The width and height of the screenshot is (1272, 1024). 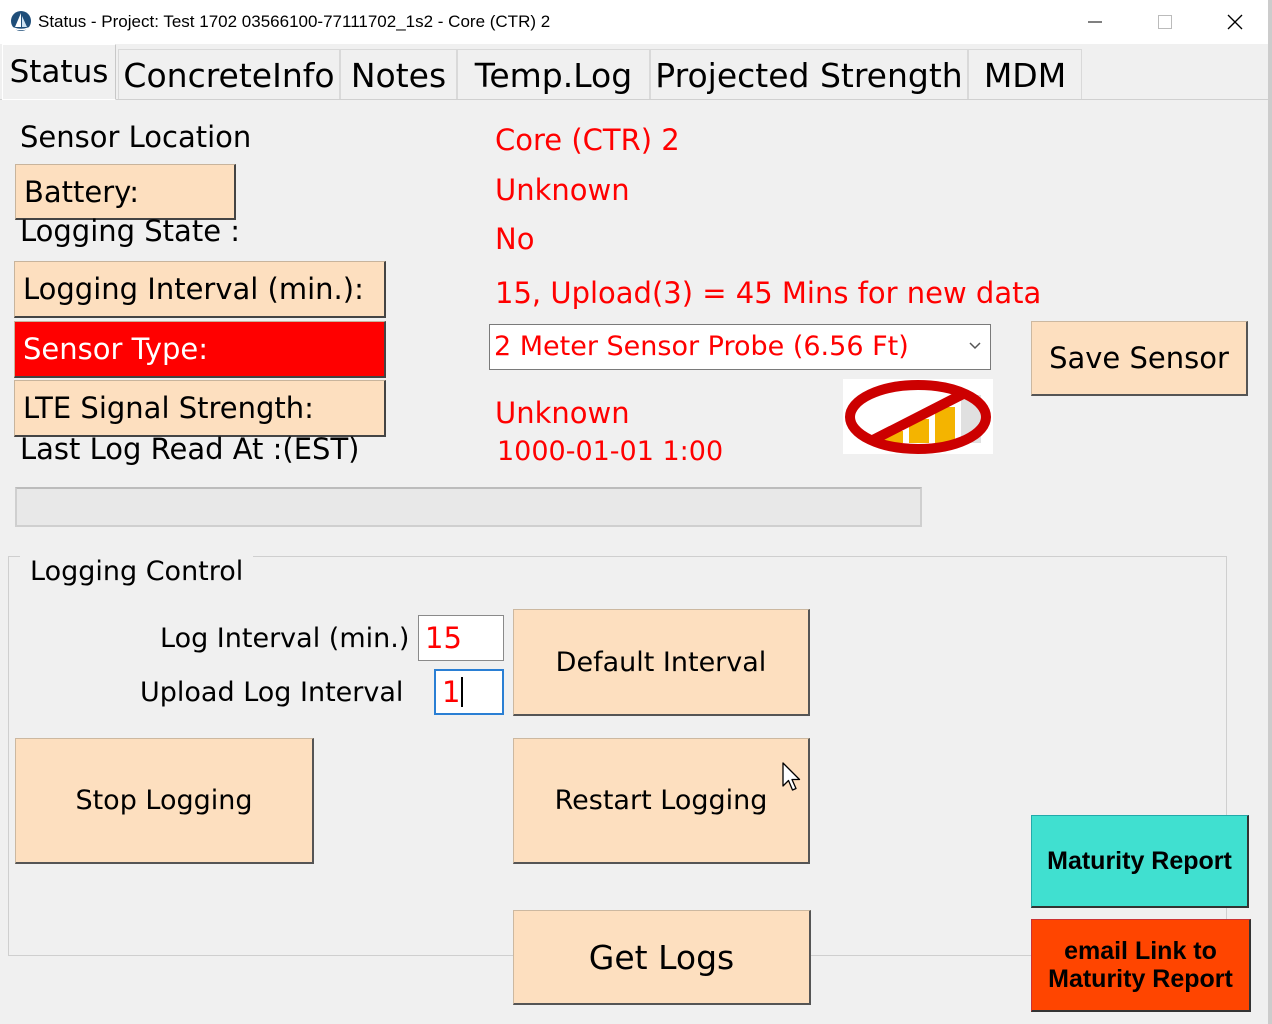 I want to click on no-signal-icon, so click(x=918, y=416).